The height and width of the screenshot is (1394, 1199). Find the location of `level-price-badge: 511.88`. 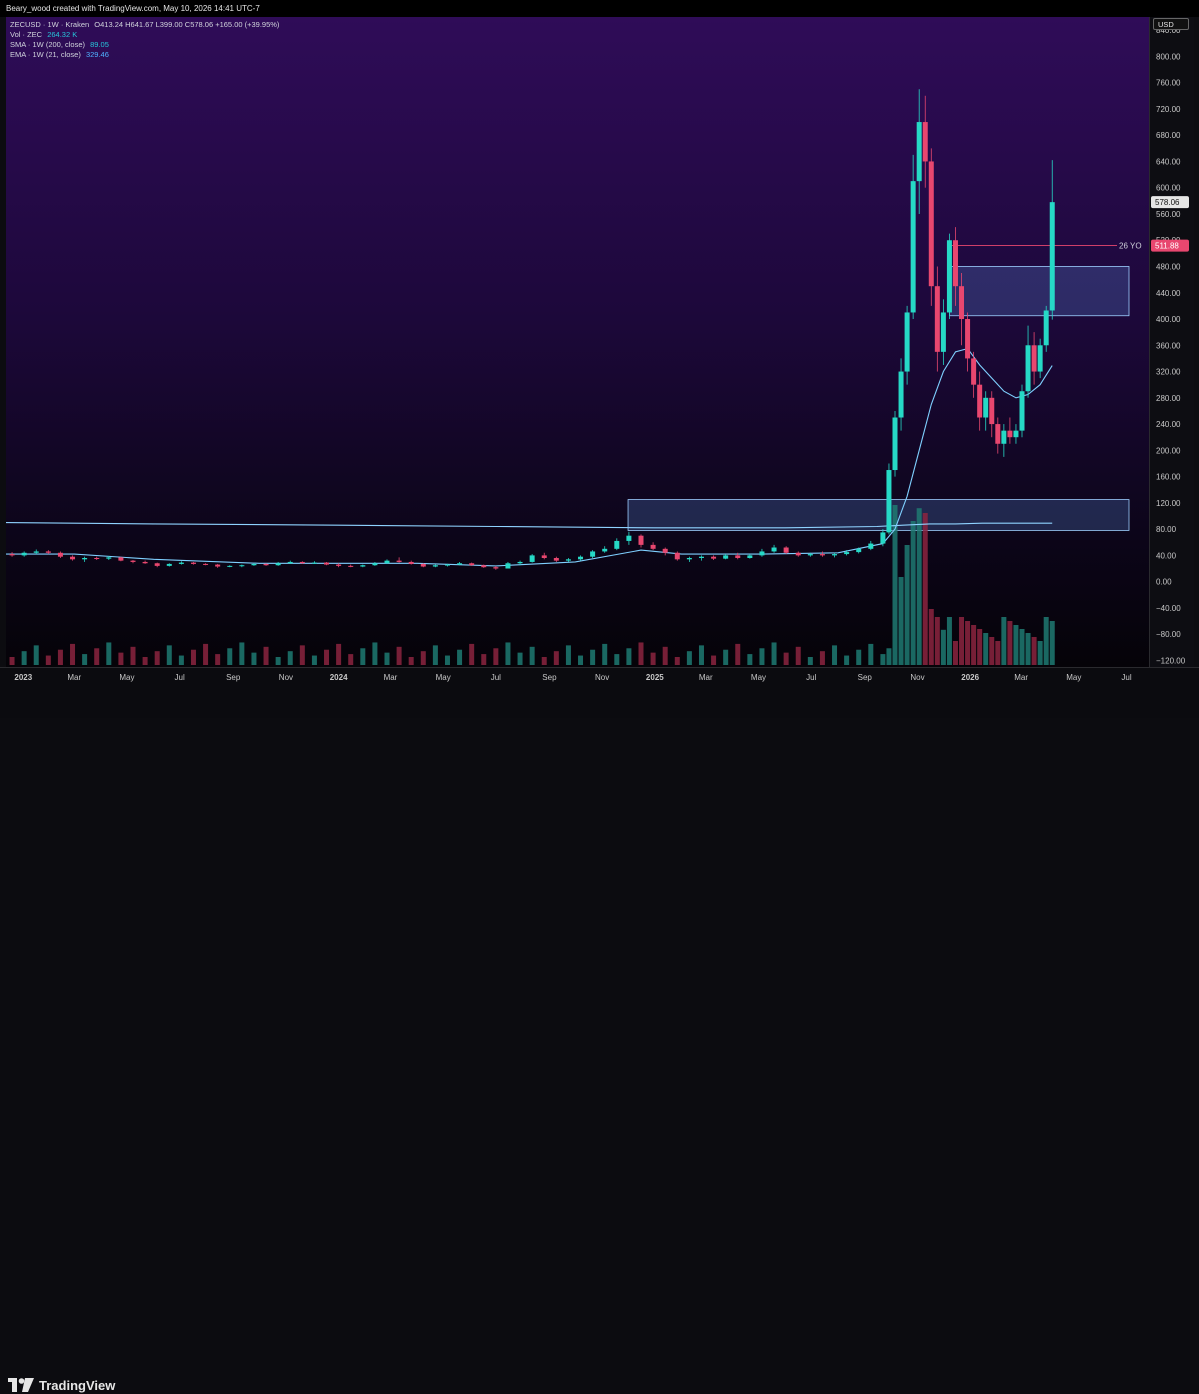

level-price-badge: 511.88 is located at coordinates (1167, 246).